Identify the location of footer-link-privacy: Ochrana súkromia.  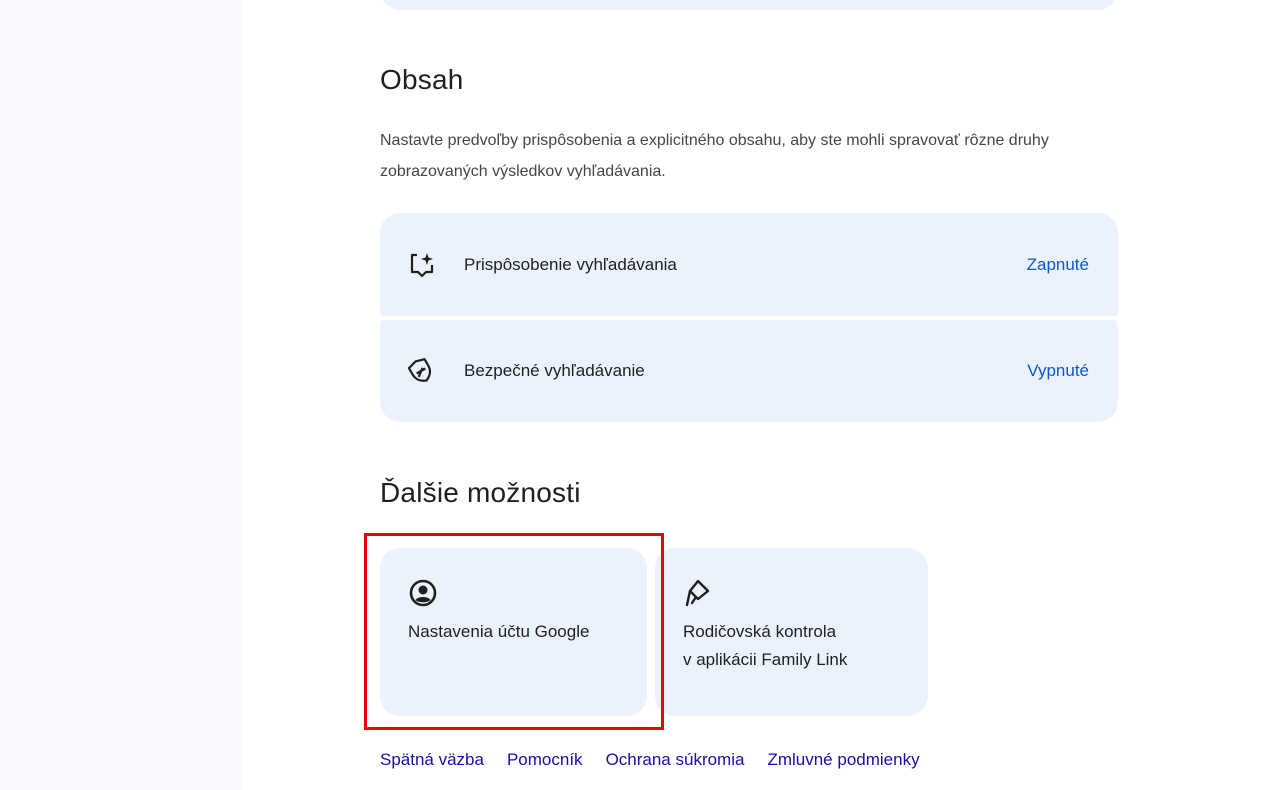
(675, 760).